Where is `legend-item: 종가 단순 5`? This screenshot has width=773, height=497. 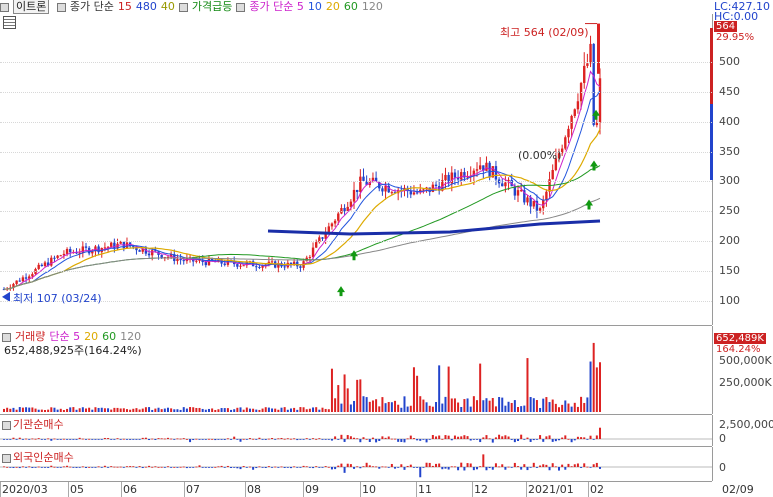
legend-item: 종가 단순 5 is located at coordinates (276, 6).